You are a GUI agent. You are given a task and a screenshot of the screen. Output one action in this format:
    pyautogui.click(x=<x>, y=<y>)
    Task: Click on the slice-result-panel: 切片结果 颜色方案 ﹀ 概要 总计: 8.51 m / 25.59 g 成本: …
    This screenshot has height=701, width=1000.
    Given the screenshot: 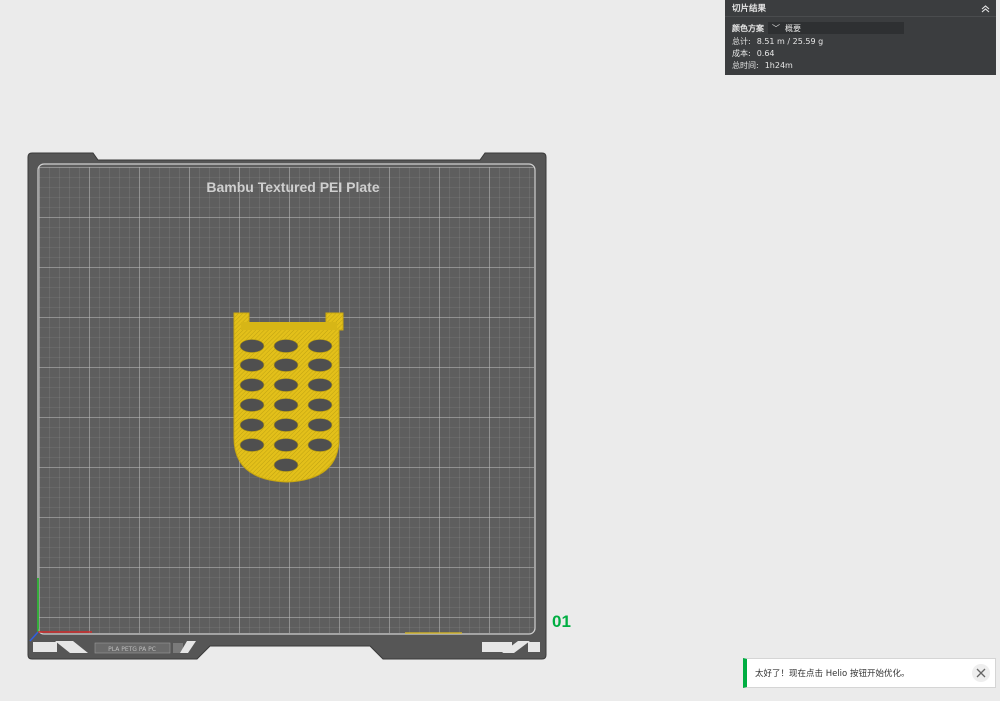 What is the action you would take?
    pyautogui.click(x=860, y=37)
    